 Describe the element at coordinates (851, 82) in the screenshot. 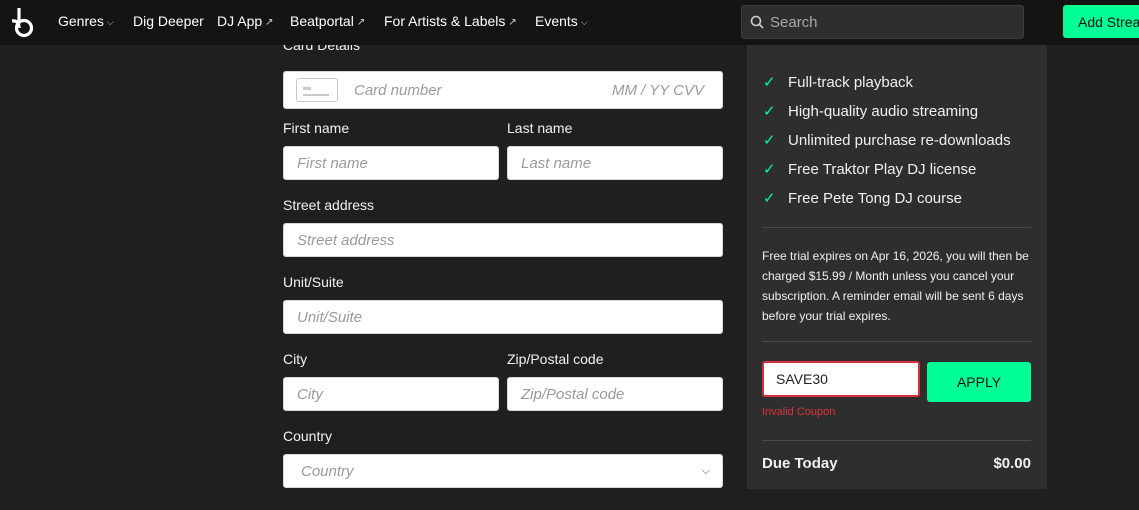

I see `feature-label: Full-track playback` at that location.